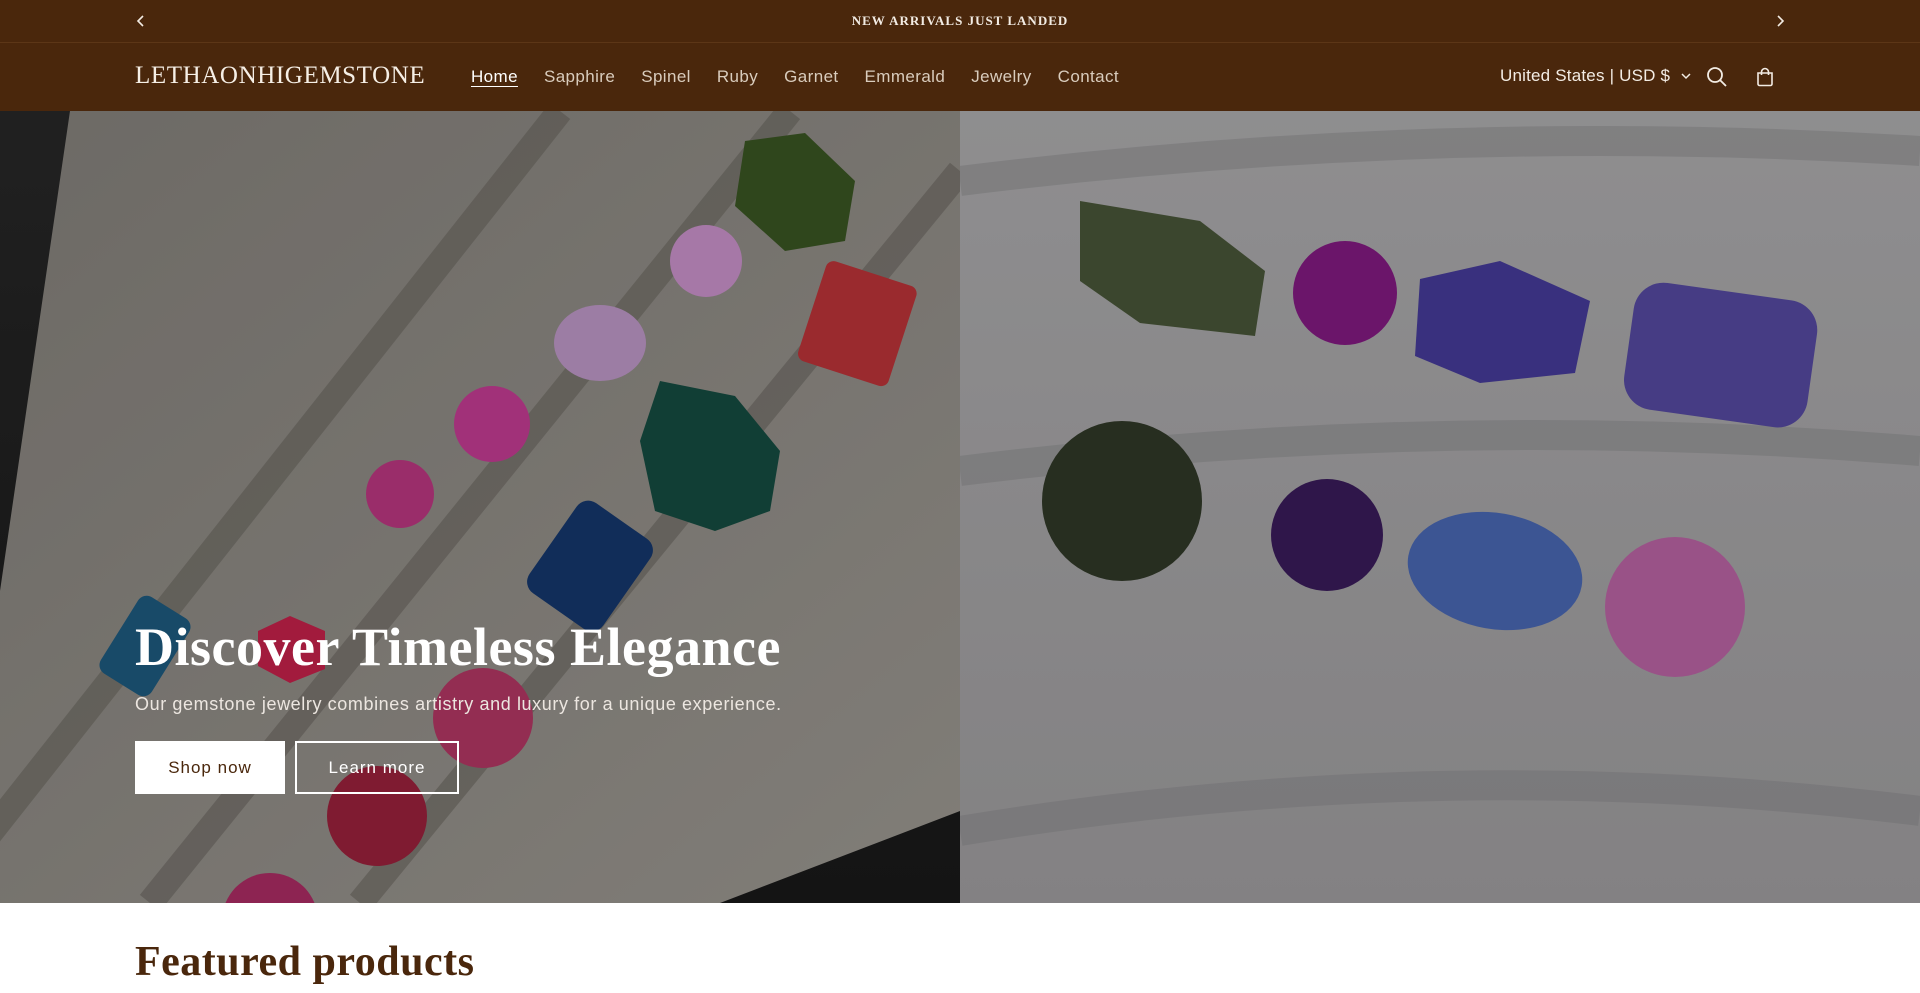 The width and height of the screenshot is (1920, 993). What do you see at coordinates (458, 647) in the screenshot?
I see `hero-title: Discover Timeless Elegance` at bounding box center [458, 647].